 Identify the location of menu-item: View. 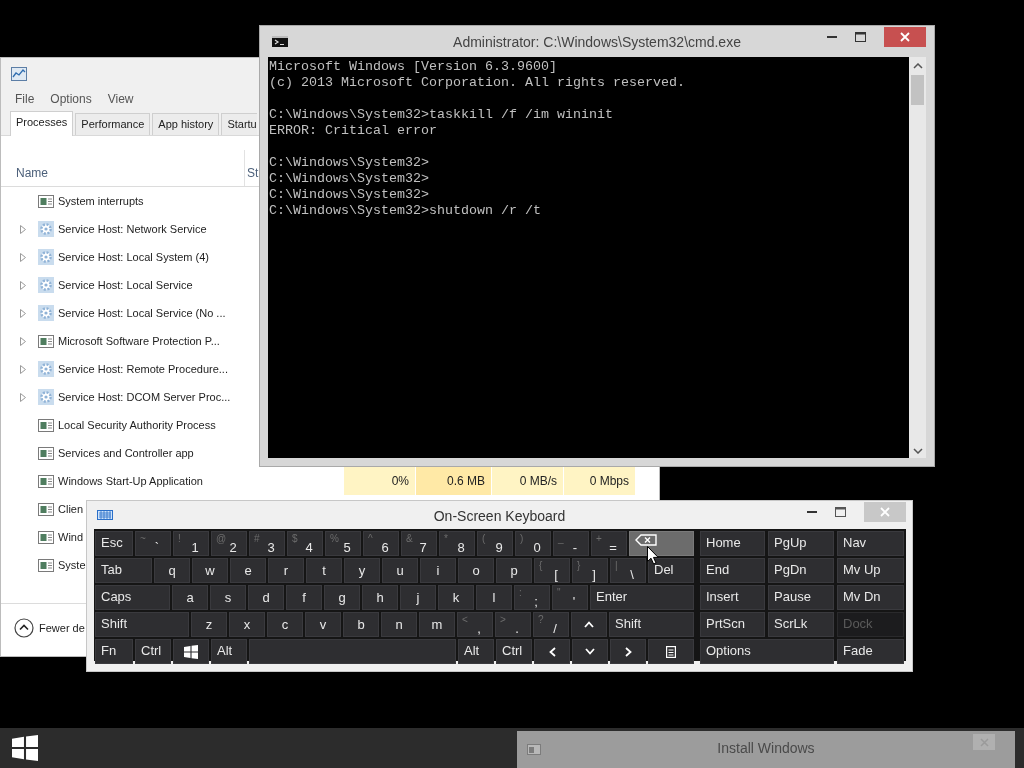
(120, 99).